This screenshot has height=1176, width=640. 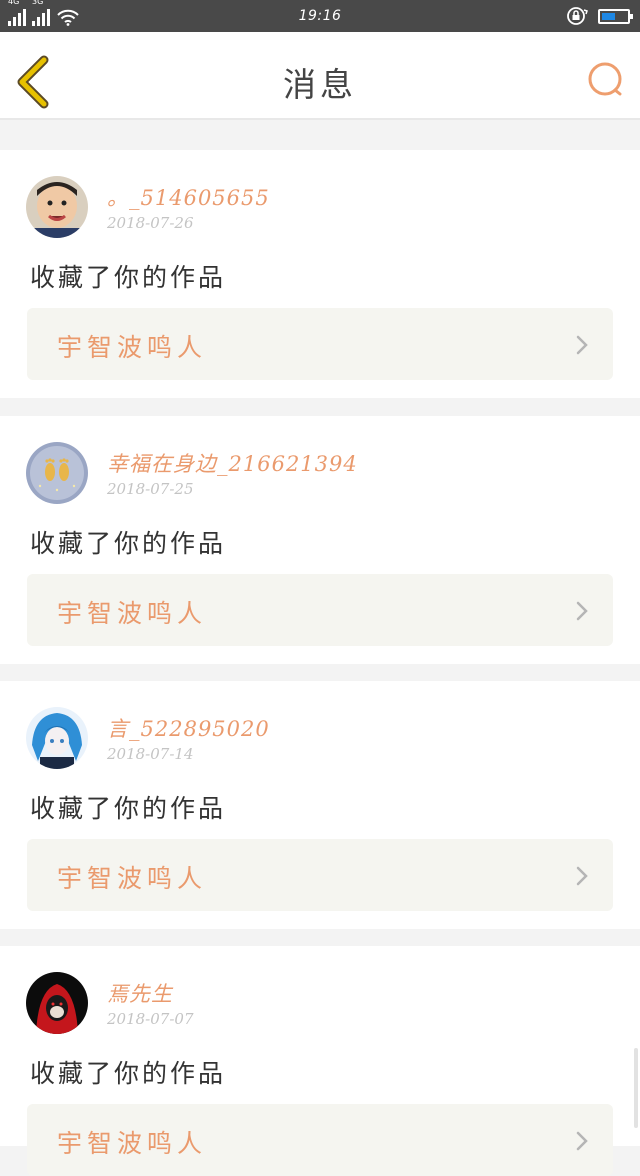 What do you see at coordinates (188, 728) in the screenshot?
I see `username: 言_522895020` at bounding box center [188, 728].